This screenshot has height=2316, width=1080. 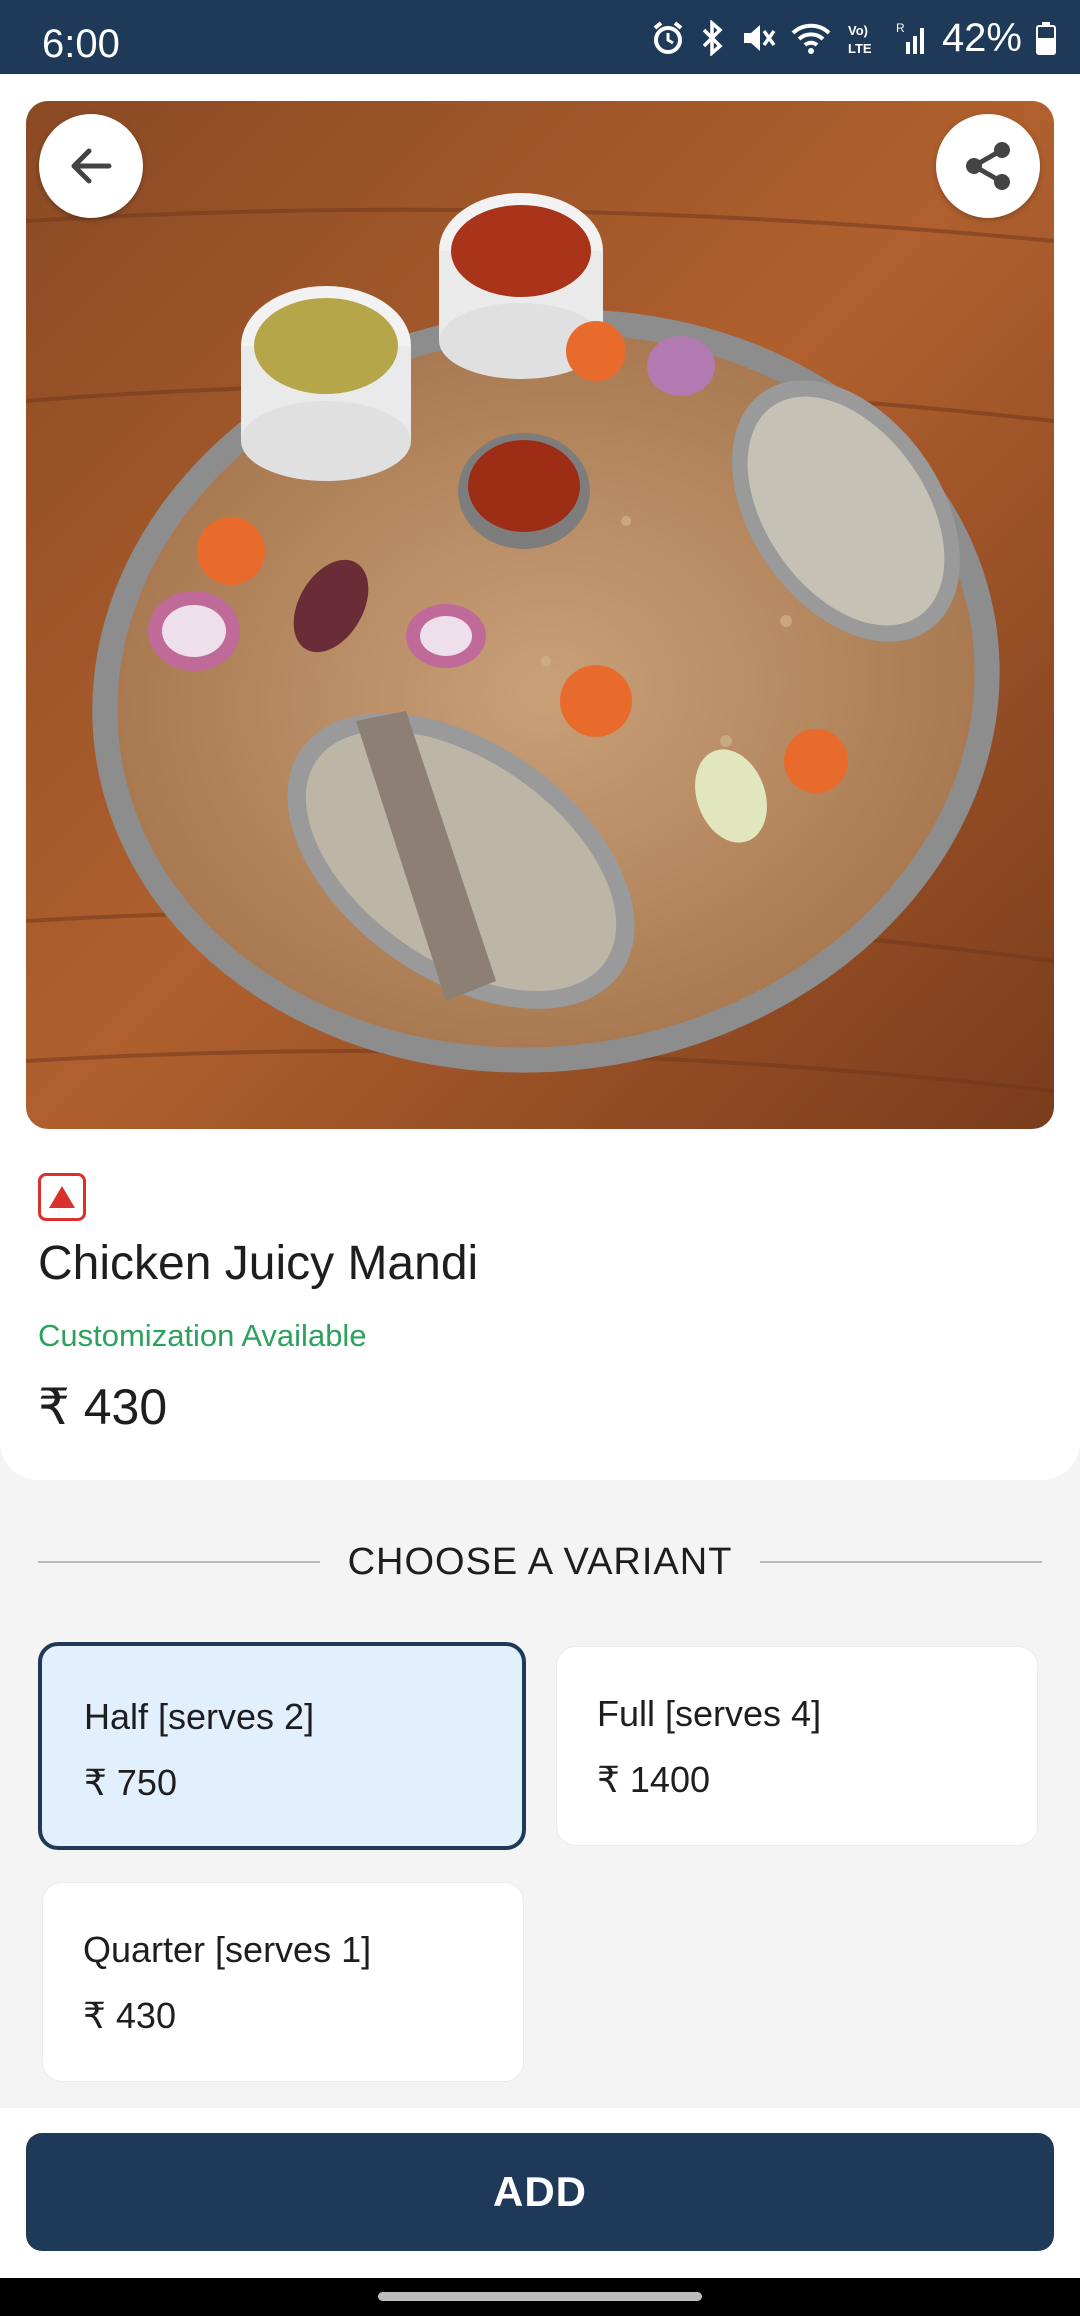 What do you see at coordinates (540, 2296) in the screenshot?
I see `gesture-handle` at bounding box center [540, 2296].